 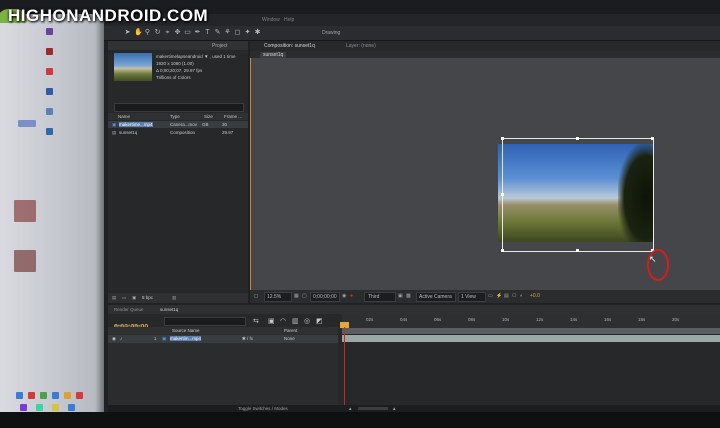 I want to click on timeline-zoom-slider, so click(x=373, y=408).